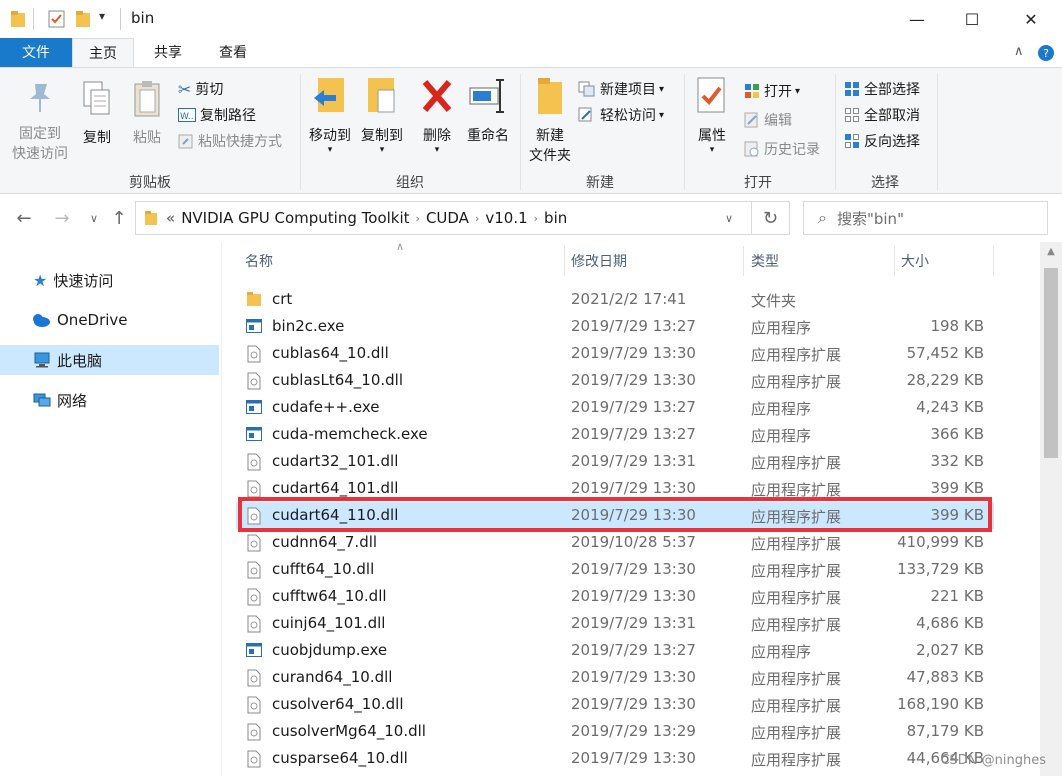  What do you see at coordinates (147, 114) in the screenshot?
I see `paste-button: 粘贴` at bounding box center [147, 114].